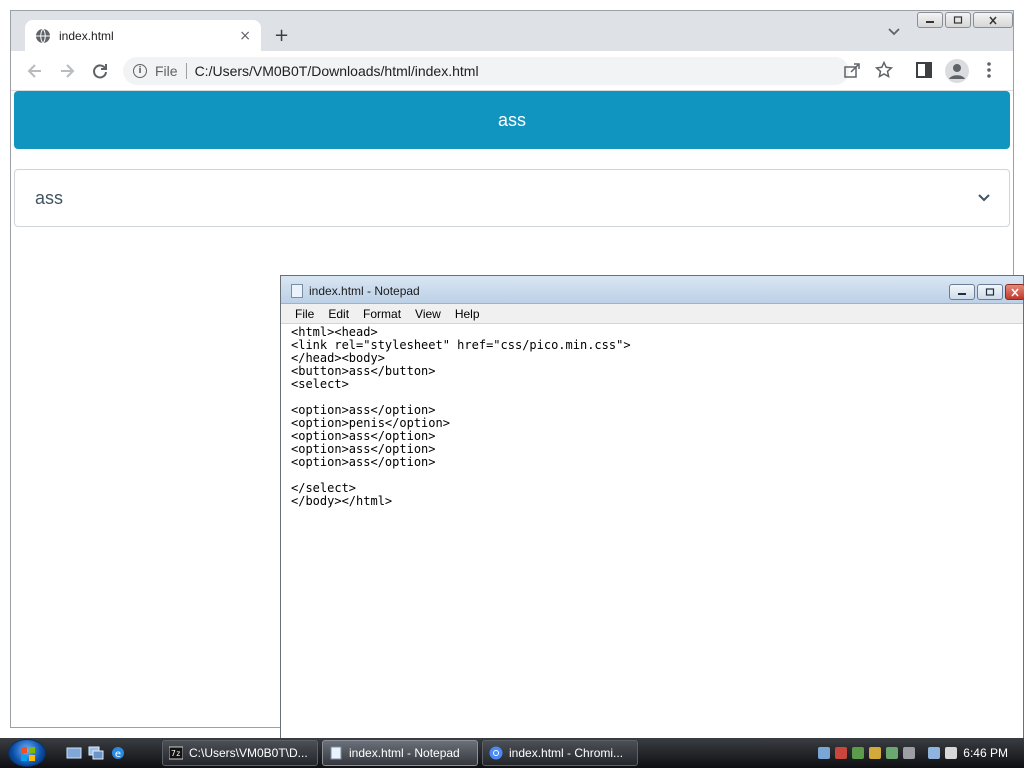 This screenshot has height=768, width=1024. I want to click on select-value: ass, so click(49, 197).